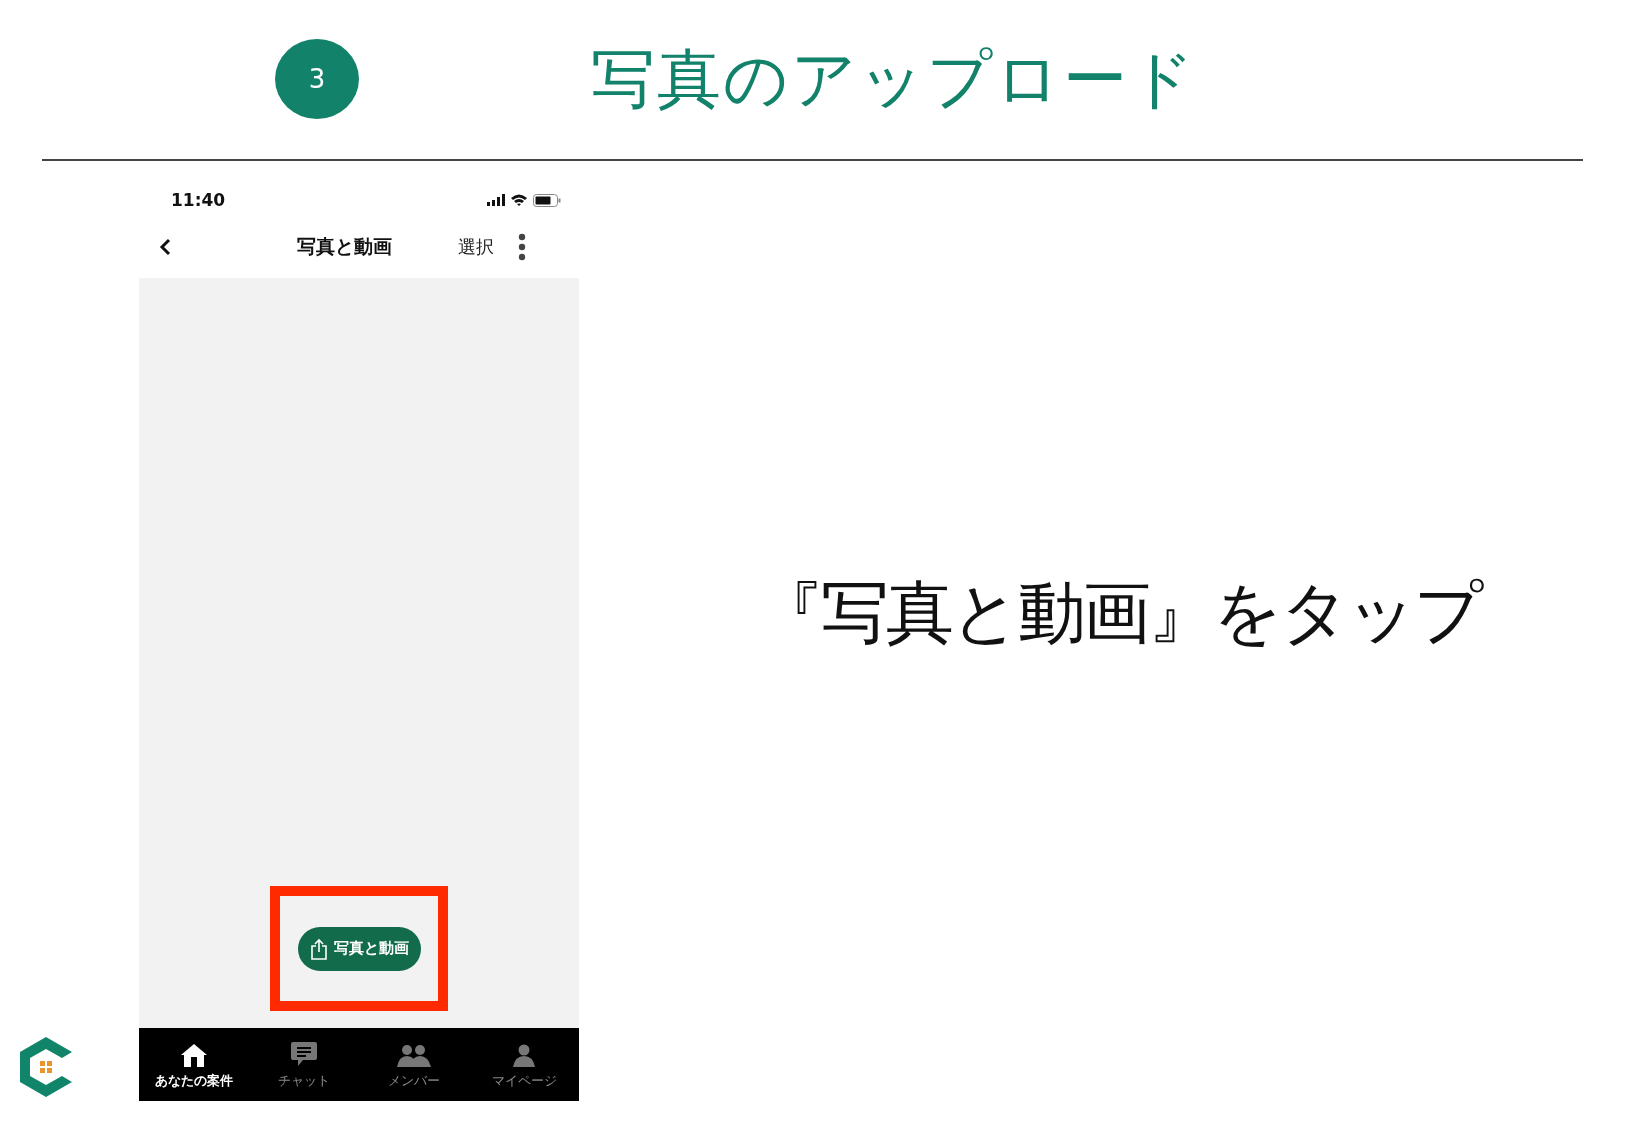 The height and width of the screenshot is (1125, 1625). What do you see at coordinates (344, 246) in the screenshot?
I see `screen-title: 写真と動画` at bounding box center [344, 246].